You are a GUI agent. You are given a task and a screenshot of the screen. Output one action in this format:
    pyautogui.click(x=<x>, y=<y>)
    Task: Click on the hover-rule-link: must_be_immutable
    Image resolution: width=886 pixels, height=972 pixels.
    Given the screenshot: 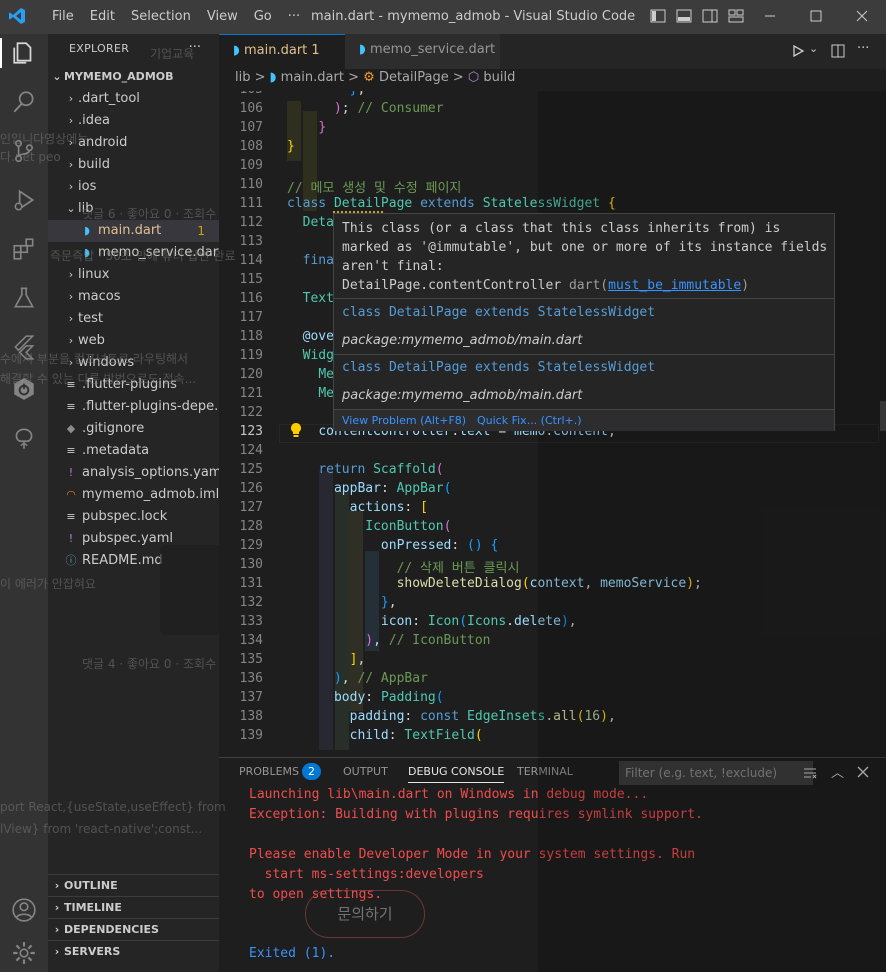 What is the action you would take?
    pyautogui.click(x=674, y=285)
    